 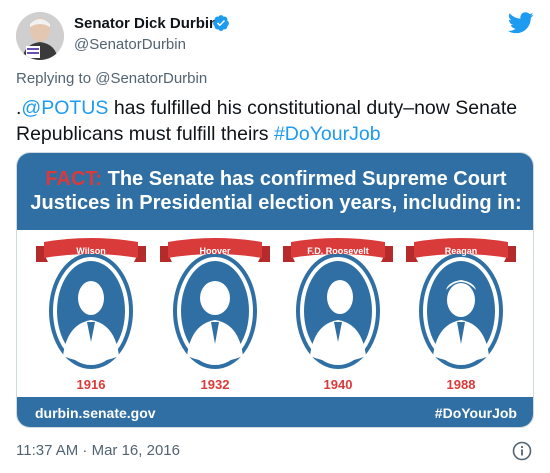 I want to click on author-handle: @SenatorDurbin, so click(x=130, y=44).